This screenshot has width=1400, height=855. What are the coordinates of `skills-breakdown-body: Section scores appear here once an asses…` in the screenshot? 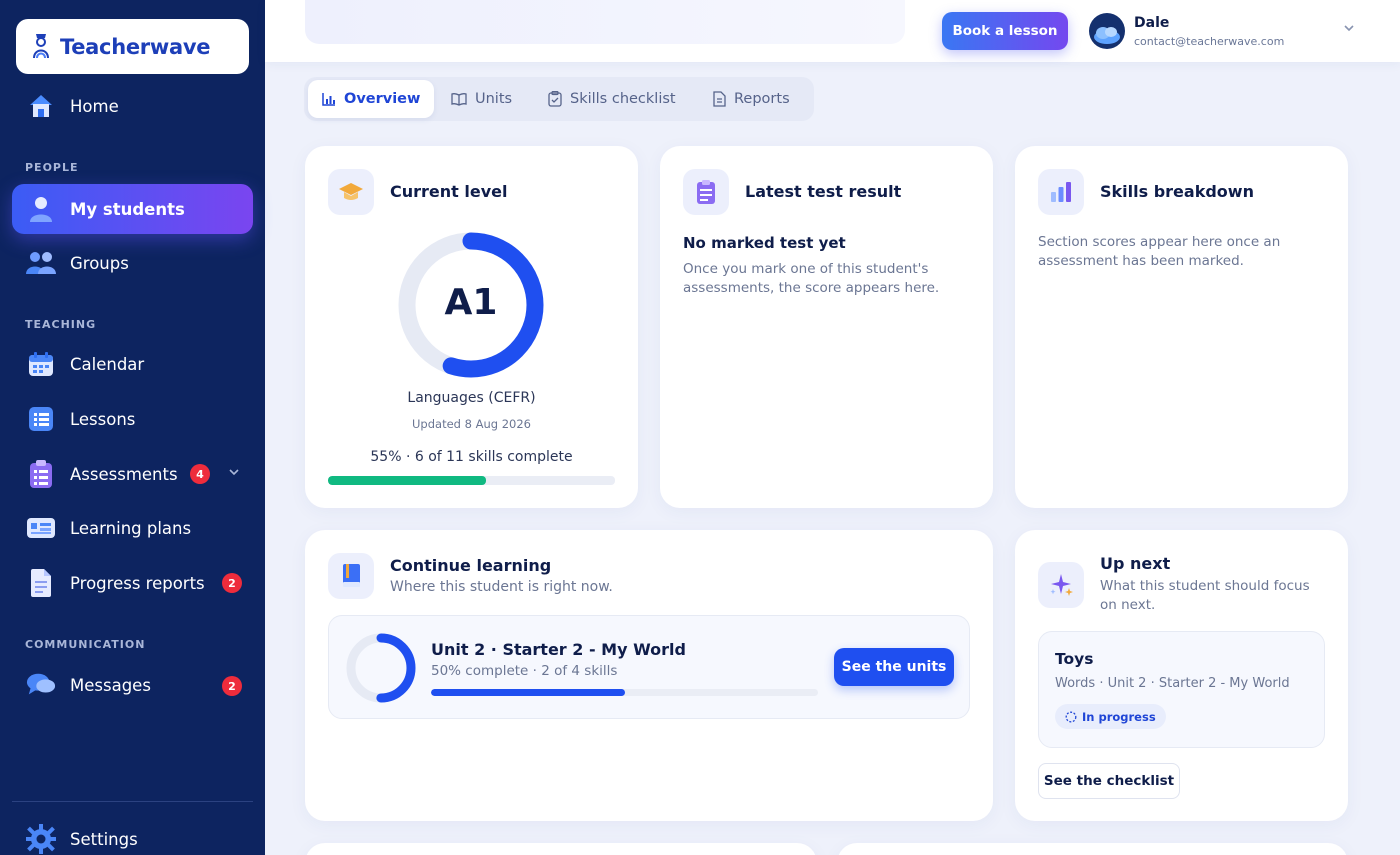 It's located at (1159, 251).